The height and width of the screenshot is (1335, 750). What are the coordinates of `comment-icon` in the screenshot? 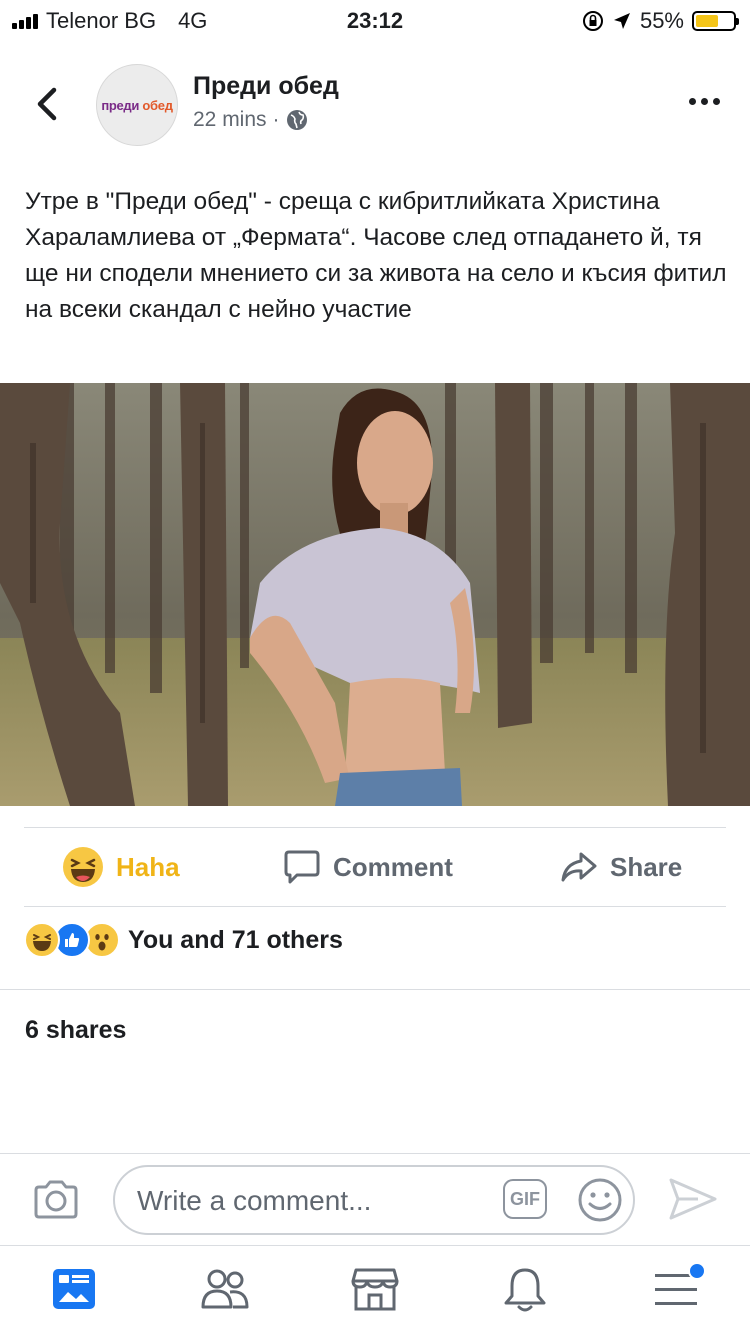 It's located at (302, 867).